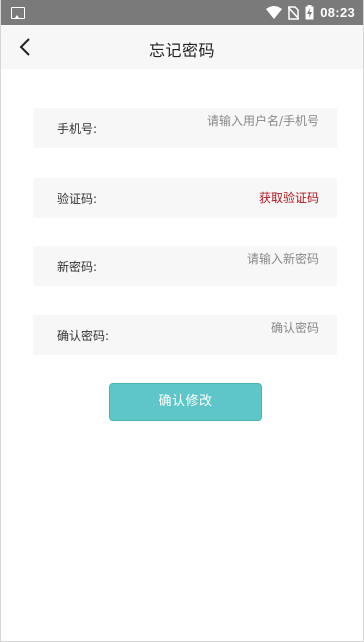 Image resolution: width=364 pixels, height=642 pixels. What do you see at coordinates (77, 199) in the screenshot?
I see `code-label: 验证码:` at bounding box center [77, 199].